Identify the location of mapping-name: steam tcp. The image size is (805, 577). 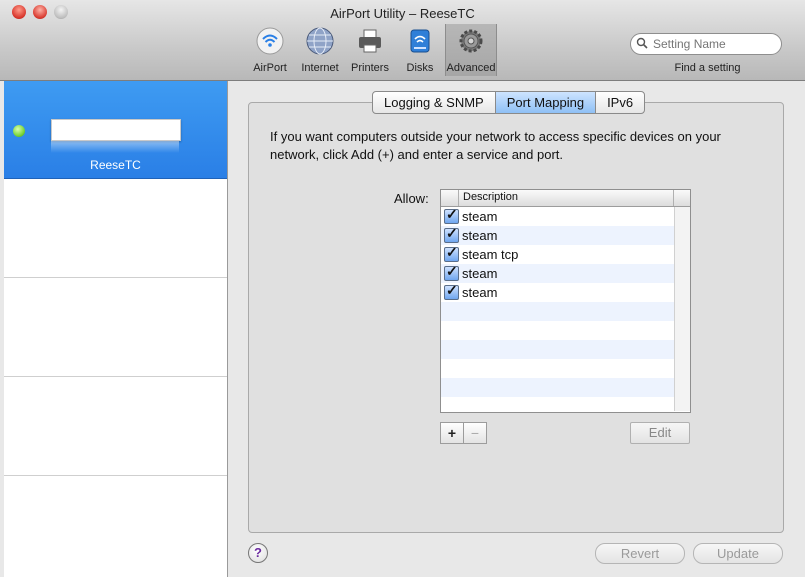
(490, 254).